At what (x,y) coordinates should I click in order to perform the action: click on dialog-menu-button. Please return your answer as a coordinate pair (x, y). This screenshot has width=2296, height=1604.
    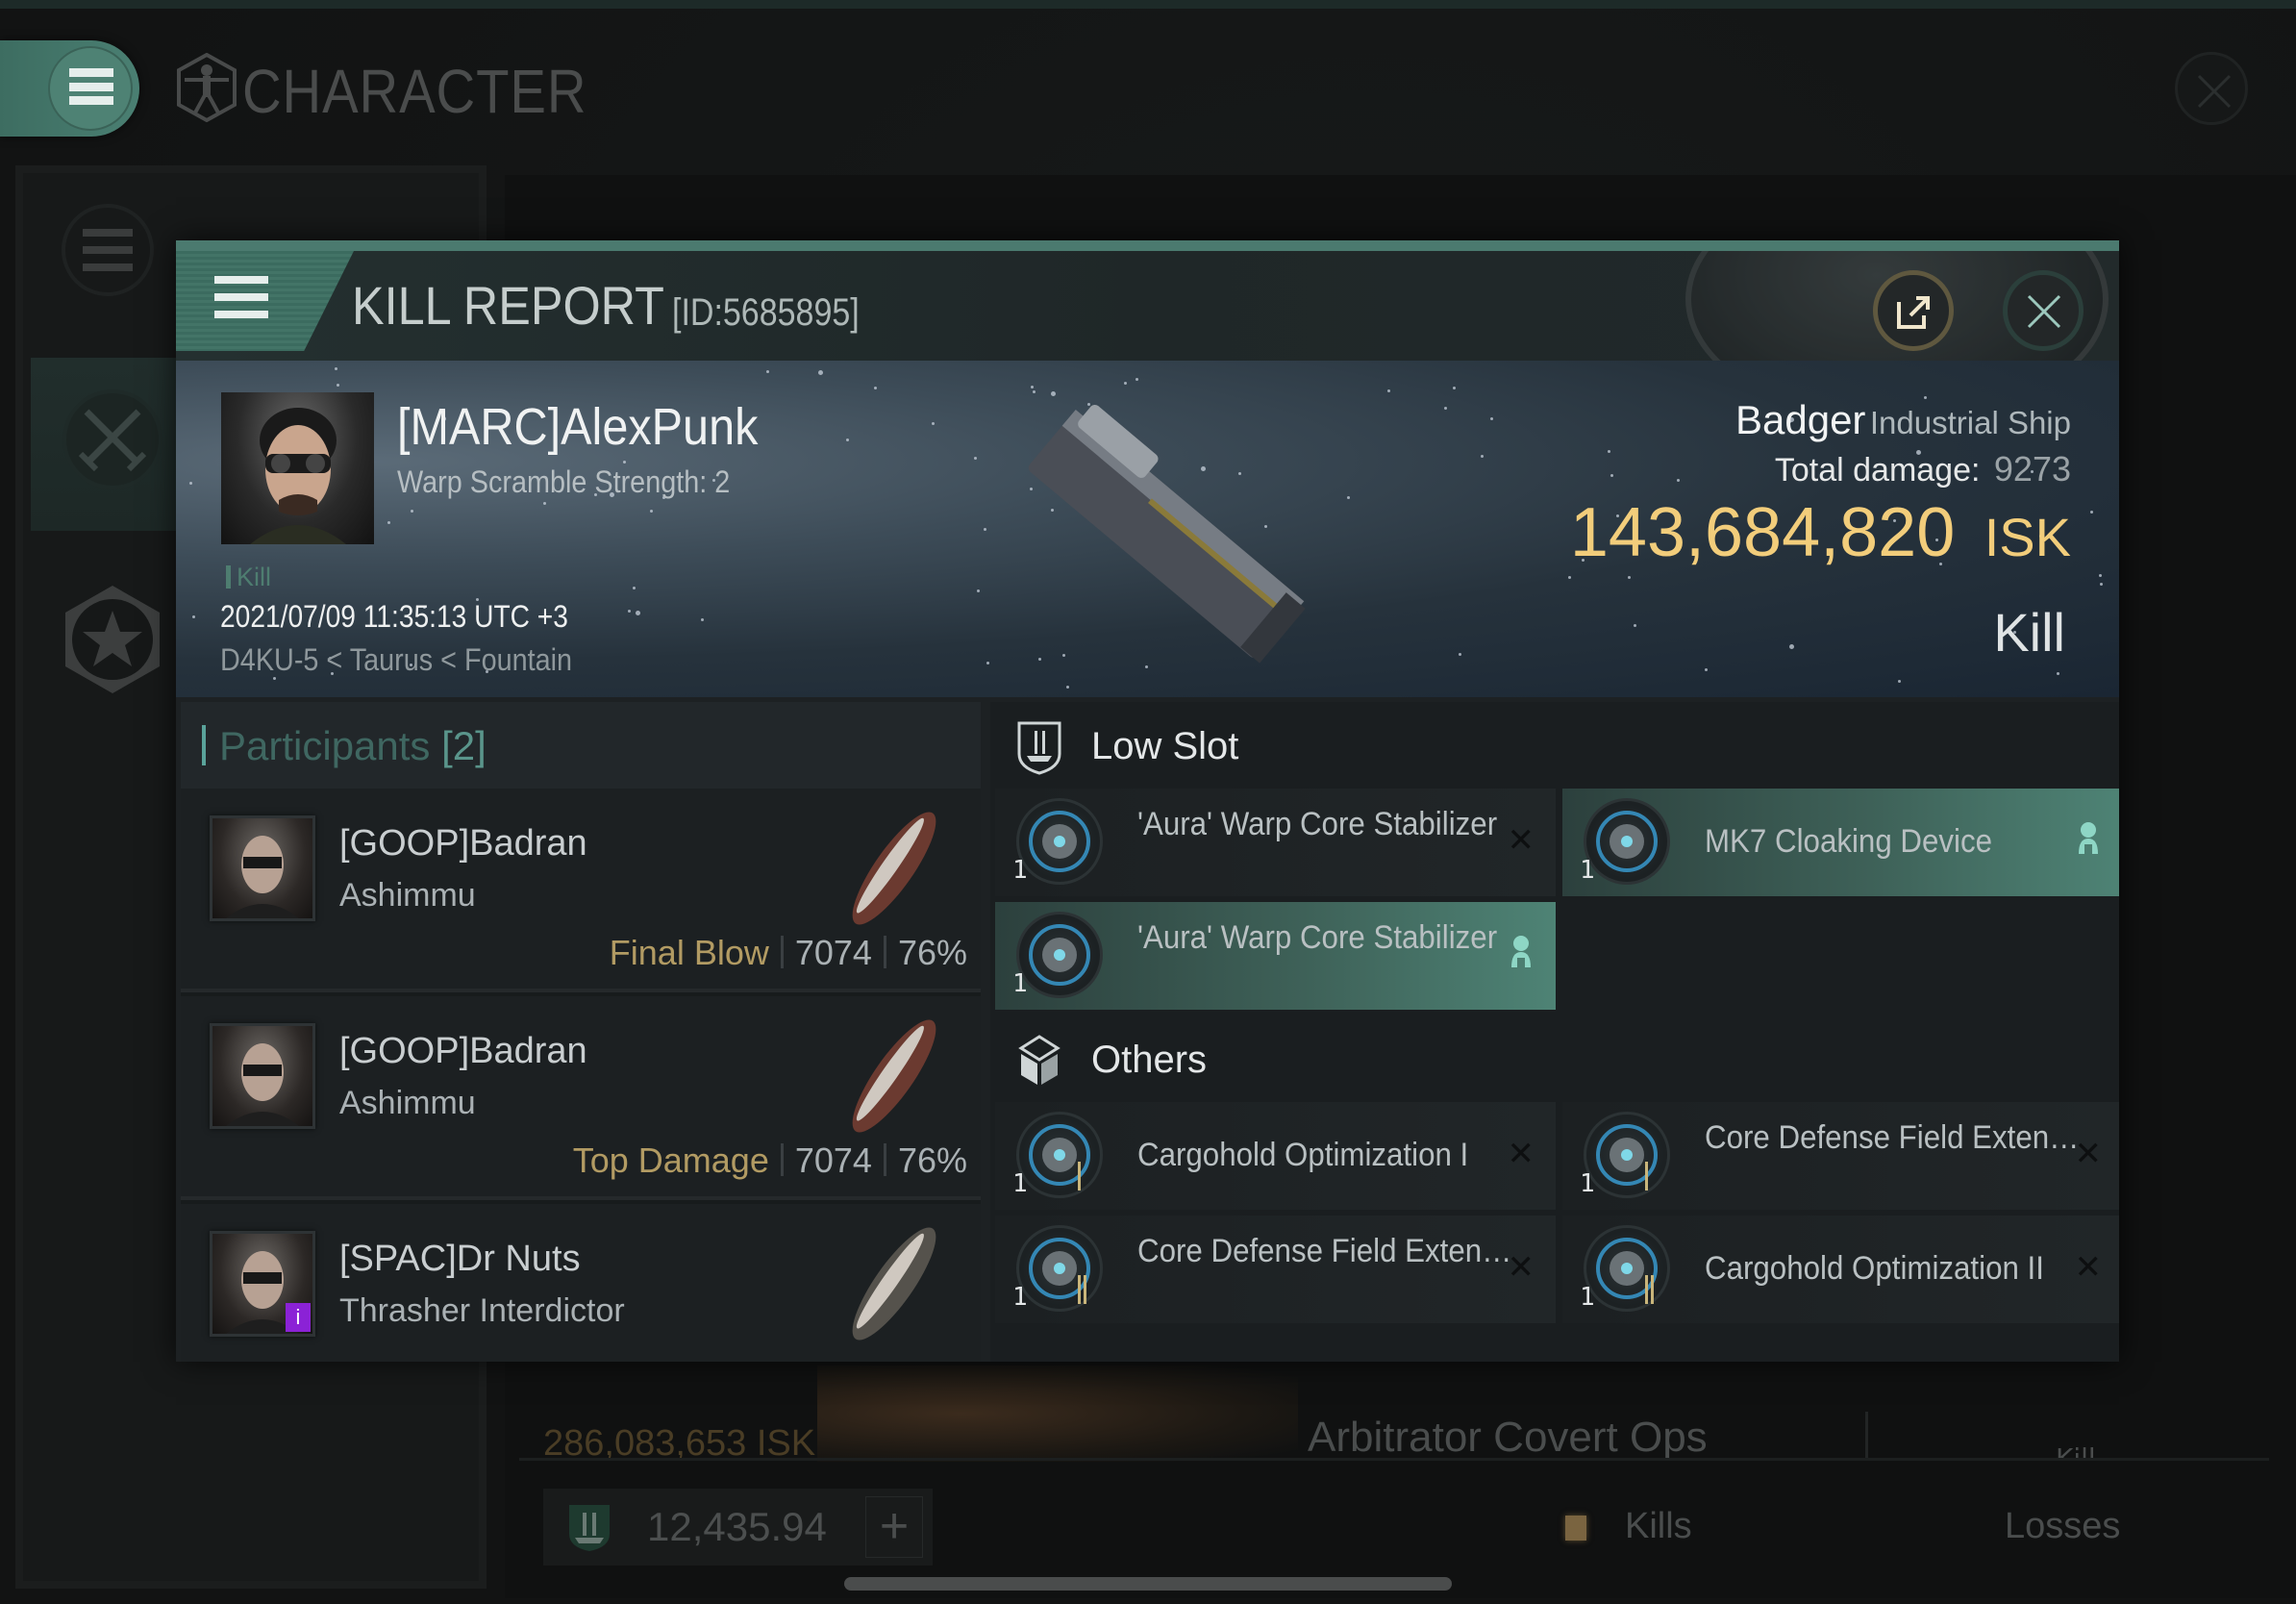
    Looking at the image, I should click on (265, 301).